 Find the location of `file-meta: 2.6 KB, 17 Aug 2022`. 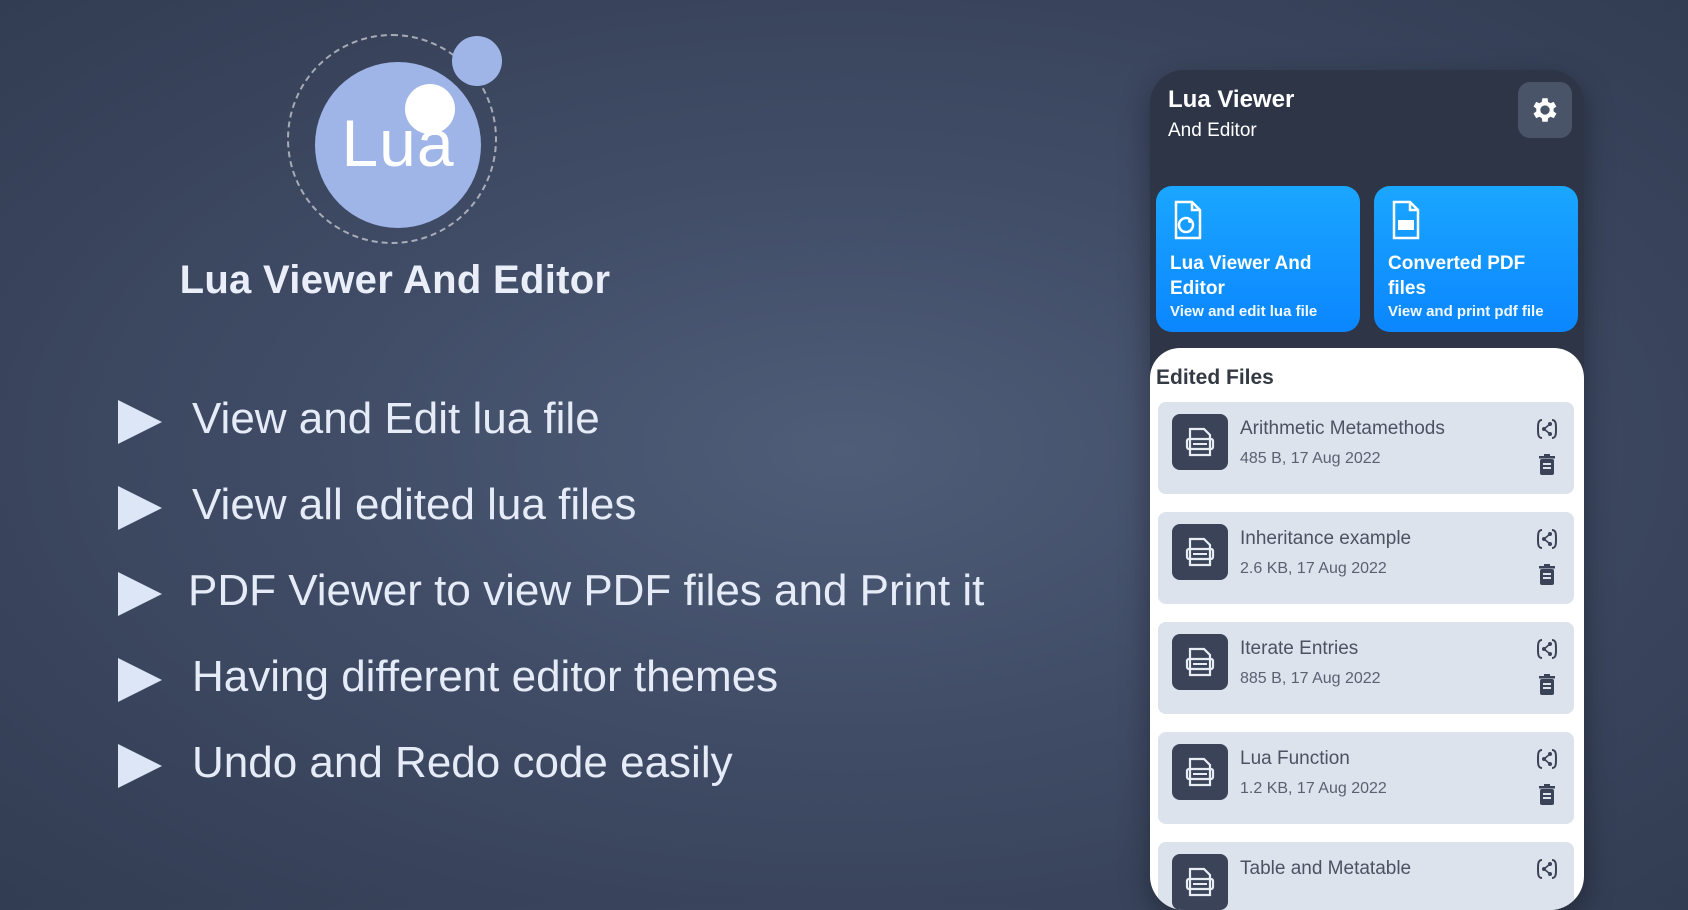

file-meta: 2.6 KB, 17 Aug 2022 is located at coordinates (1313, 568).